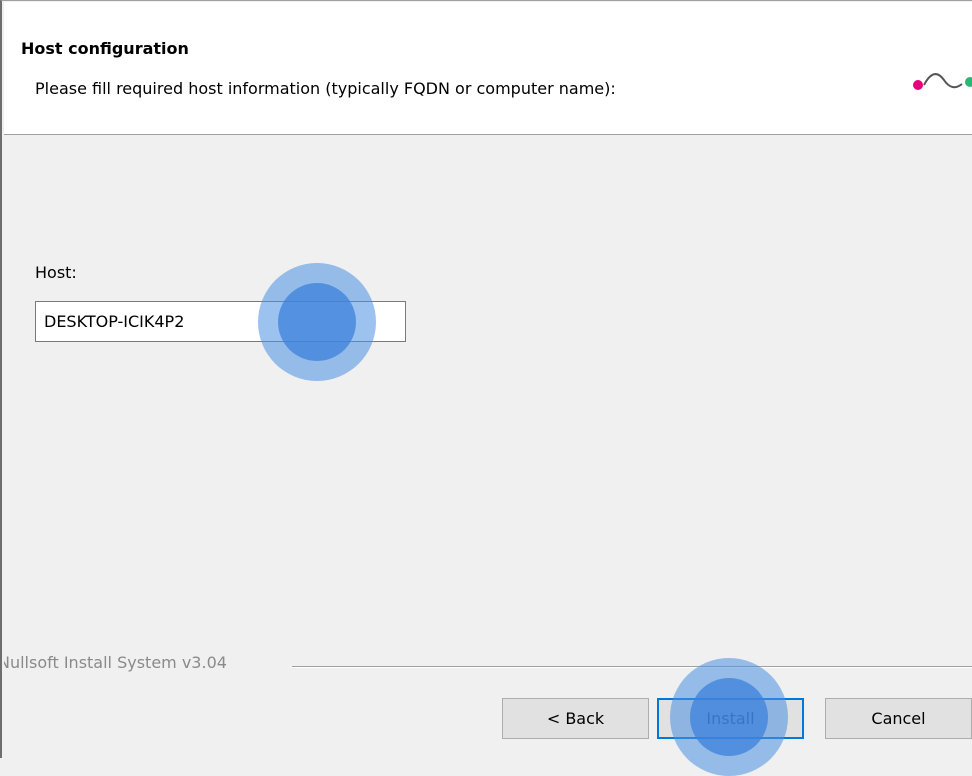 The height and width of the screenshot is (776, 972). I want to click on cancel-button: Cancel, so click(898, 718).